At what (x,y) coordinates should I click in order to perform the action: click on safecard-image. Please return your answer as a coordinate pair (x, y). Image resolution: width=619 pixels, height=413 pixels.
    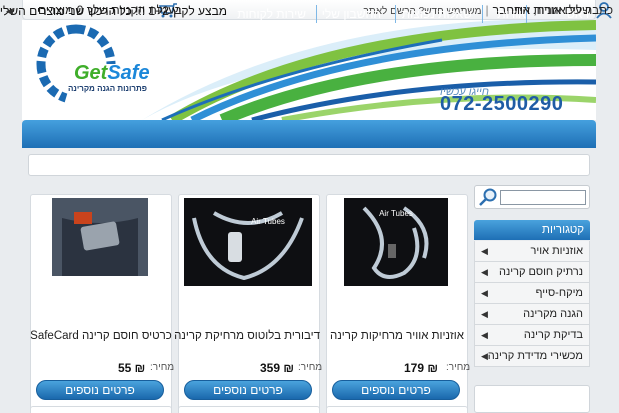
    Looking at the image, I should click on (100, 237).